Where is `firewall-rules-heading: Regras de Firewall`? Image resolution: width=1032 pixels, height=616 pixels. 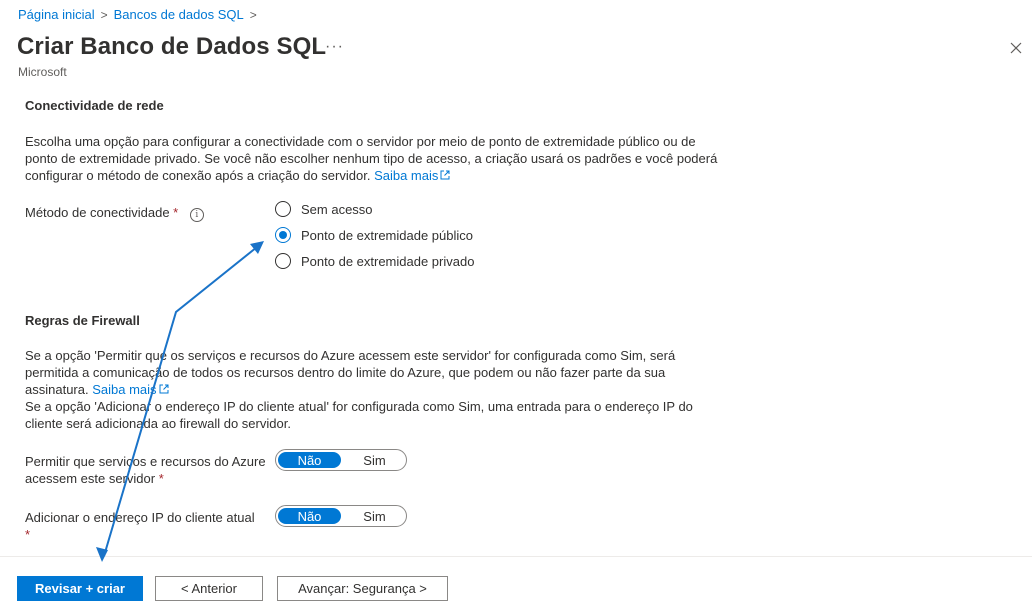
firewall-rules-heading: Regras de Firewall is located at coordinates (82, 320).